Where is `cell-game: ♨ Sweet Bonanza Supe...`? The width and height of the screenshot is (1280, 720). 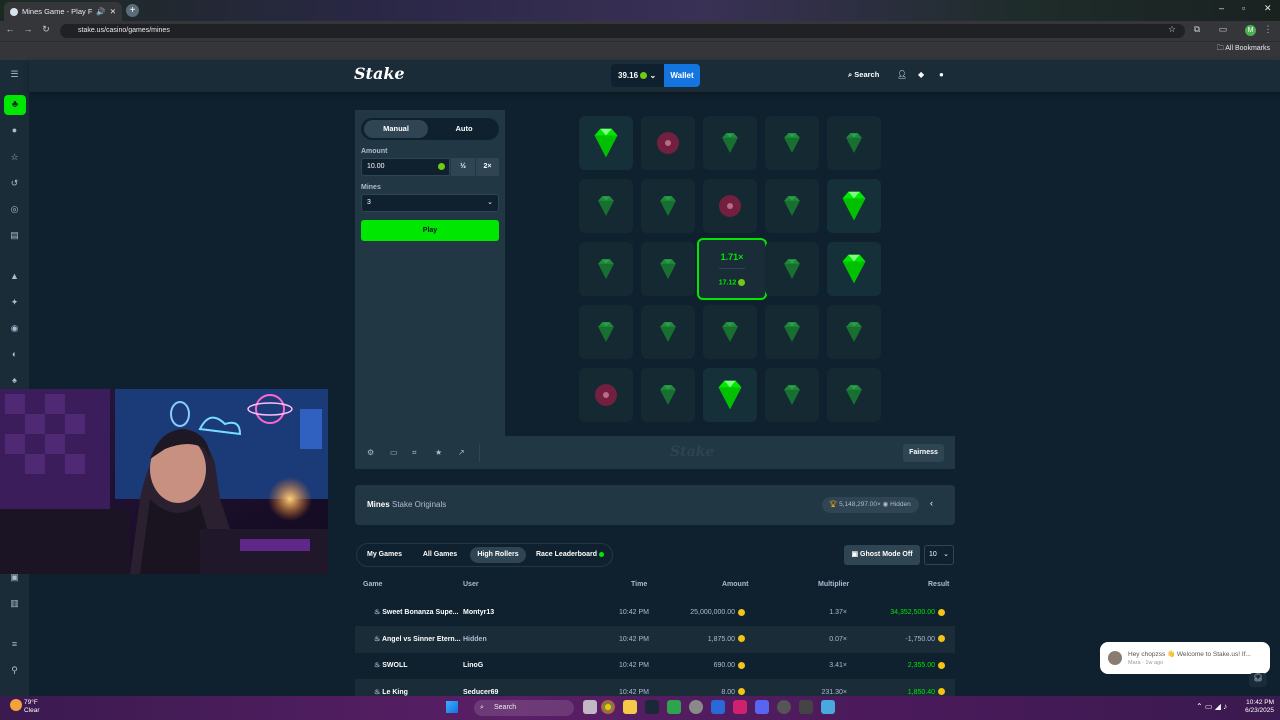 cell-game: ♨ Sweet Bonanza Supe... is located at coordinates (416, 612).